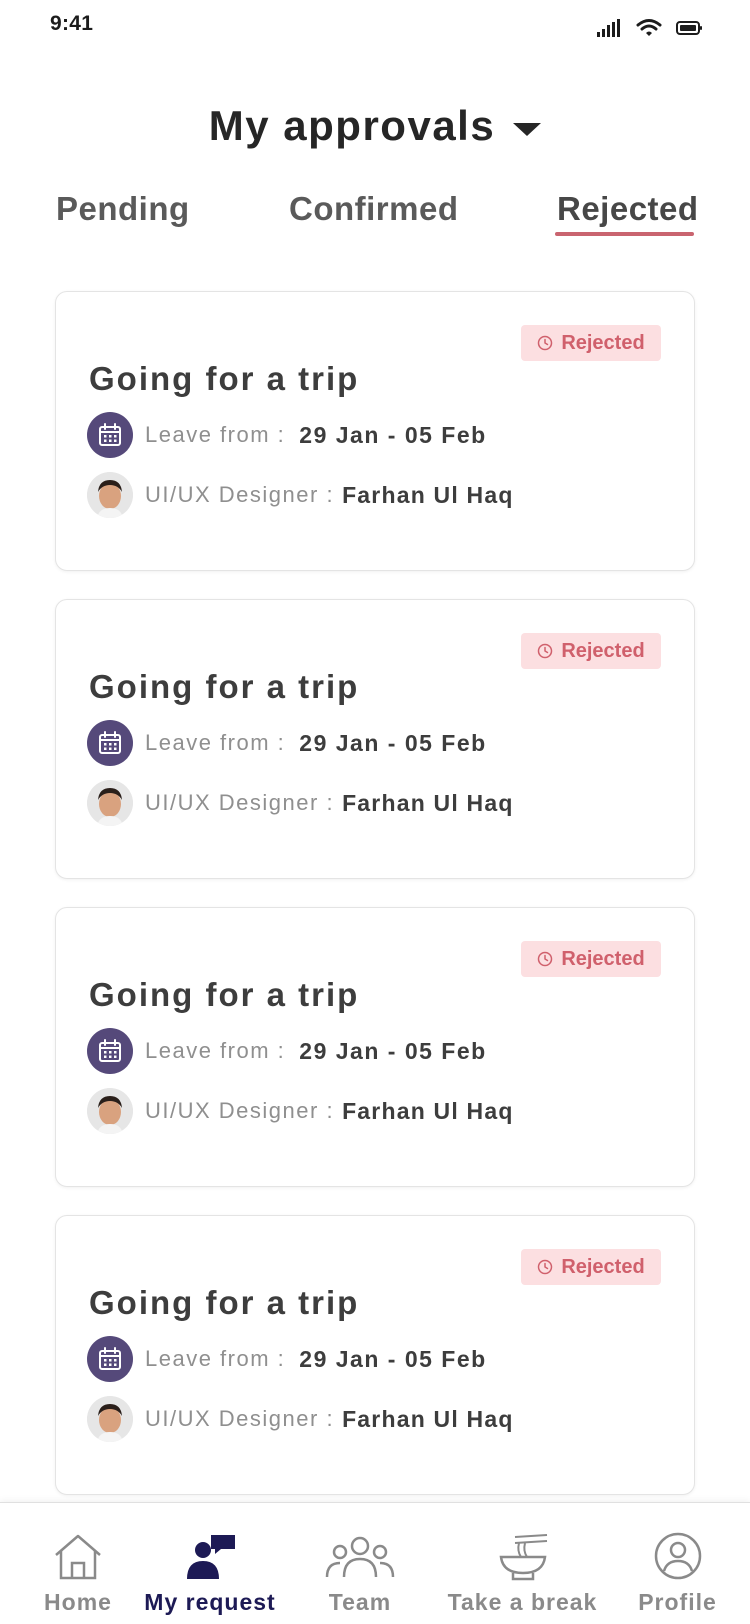 This screenshot has height=1624, width=750. I want to click on tab-rejected: Rejected, so click(628, 209).